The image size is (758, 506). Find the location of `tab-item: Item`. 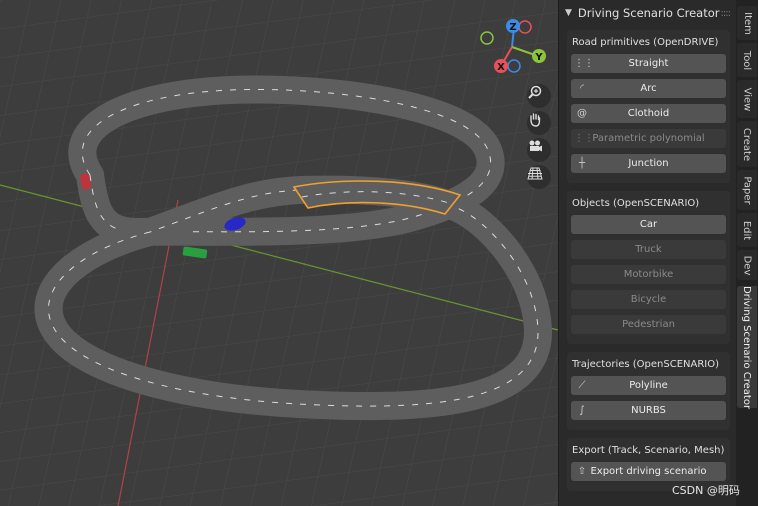

tab-item: Item is located at coordinates (747, 23).